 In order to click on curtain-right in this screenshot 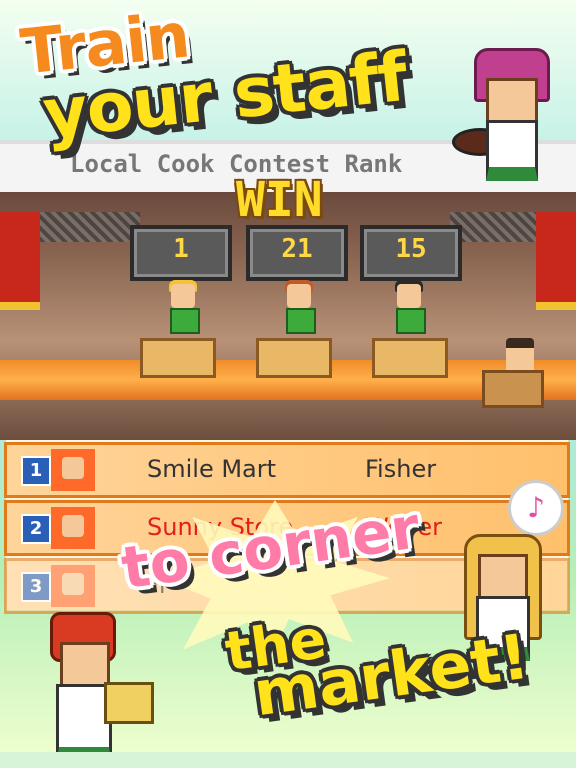, I will do `click(556, 261)`.